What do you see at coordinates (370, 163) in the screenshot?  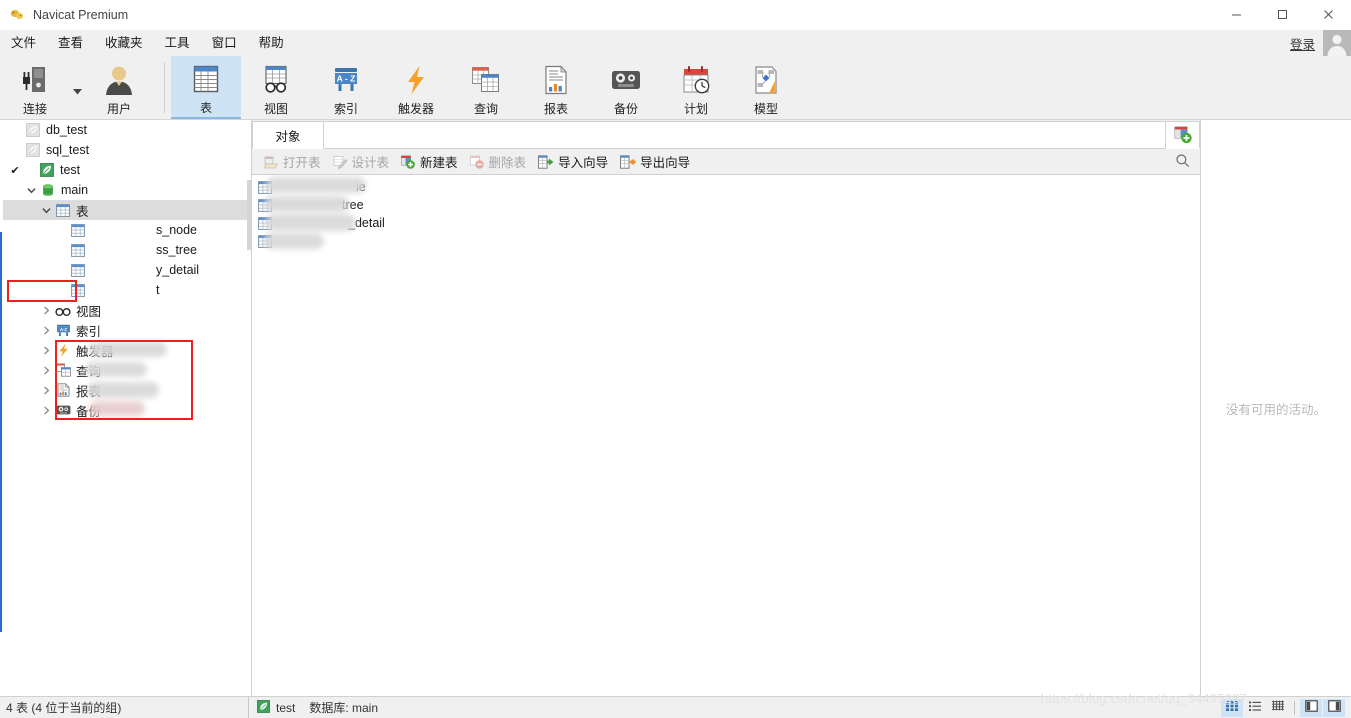 I see `design-table-label: 设计表` at bounding box center [370, 163].